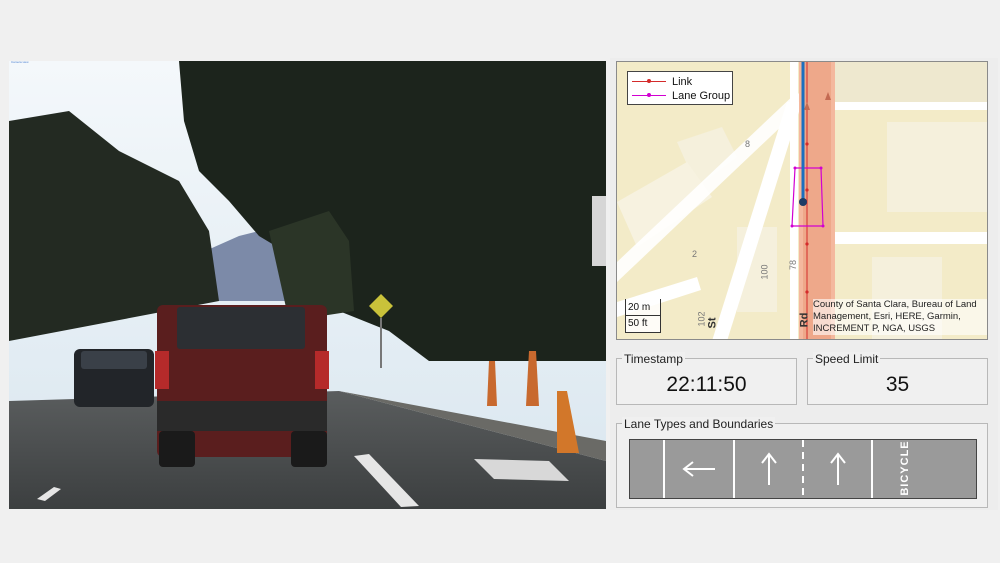  I want to click on legend-item-link: Link, so click(662, 82).